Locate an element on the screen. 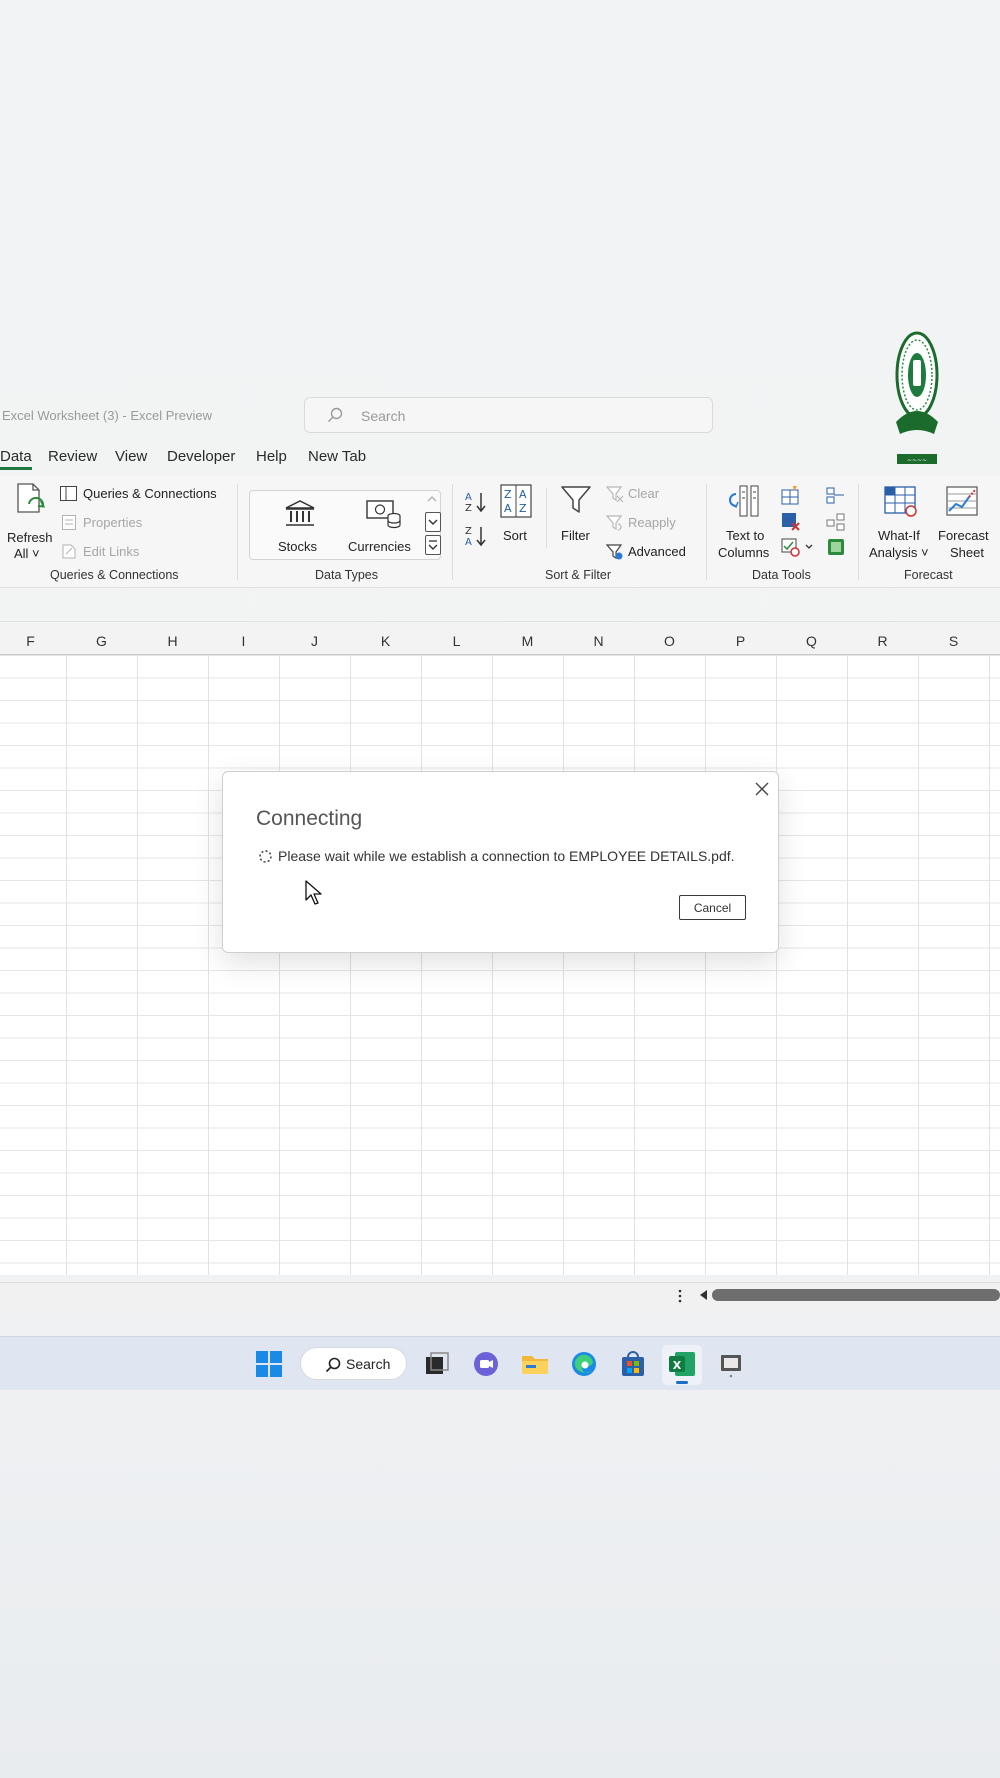 This screenshot has width=1000, height=1778. manage-data-model-button is located at coordinates (836, 547).